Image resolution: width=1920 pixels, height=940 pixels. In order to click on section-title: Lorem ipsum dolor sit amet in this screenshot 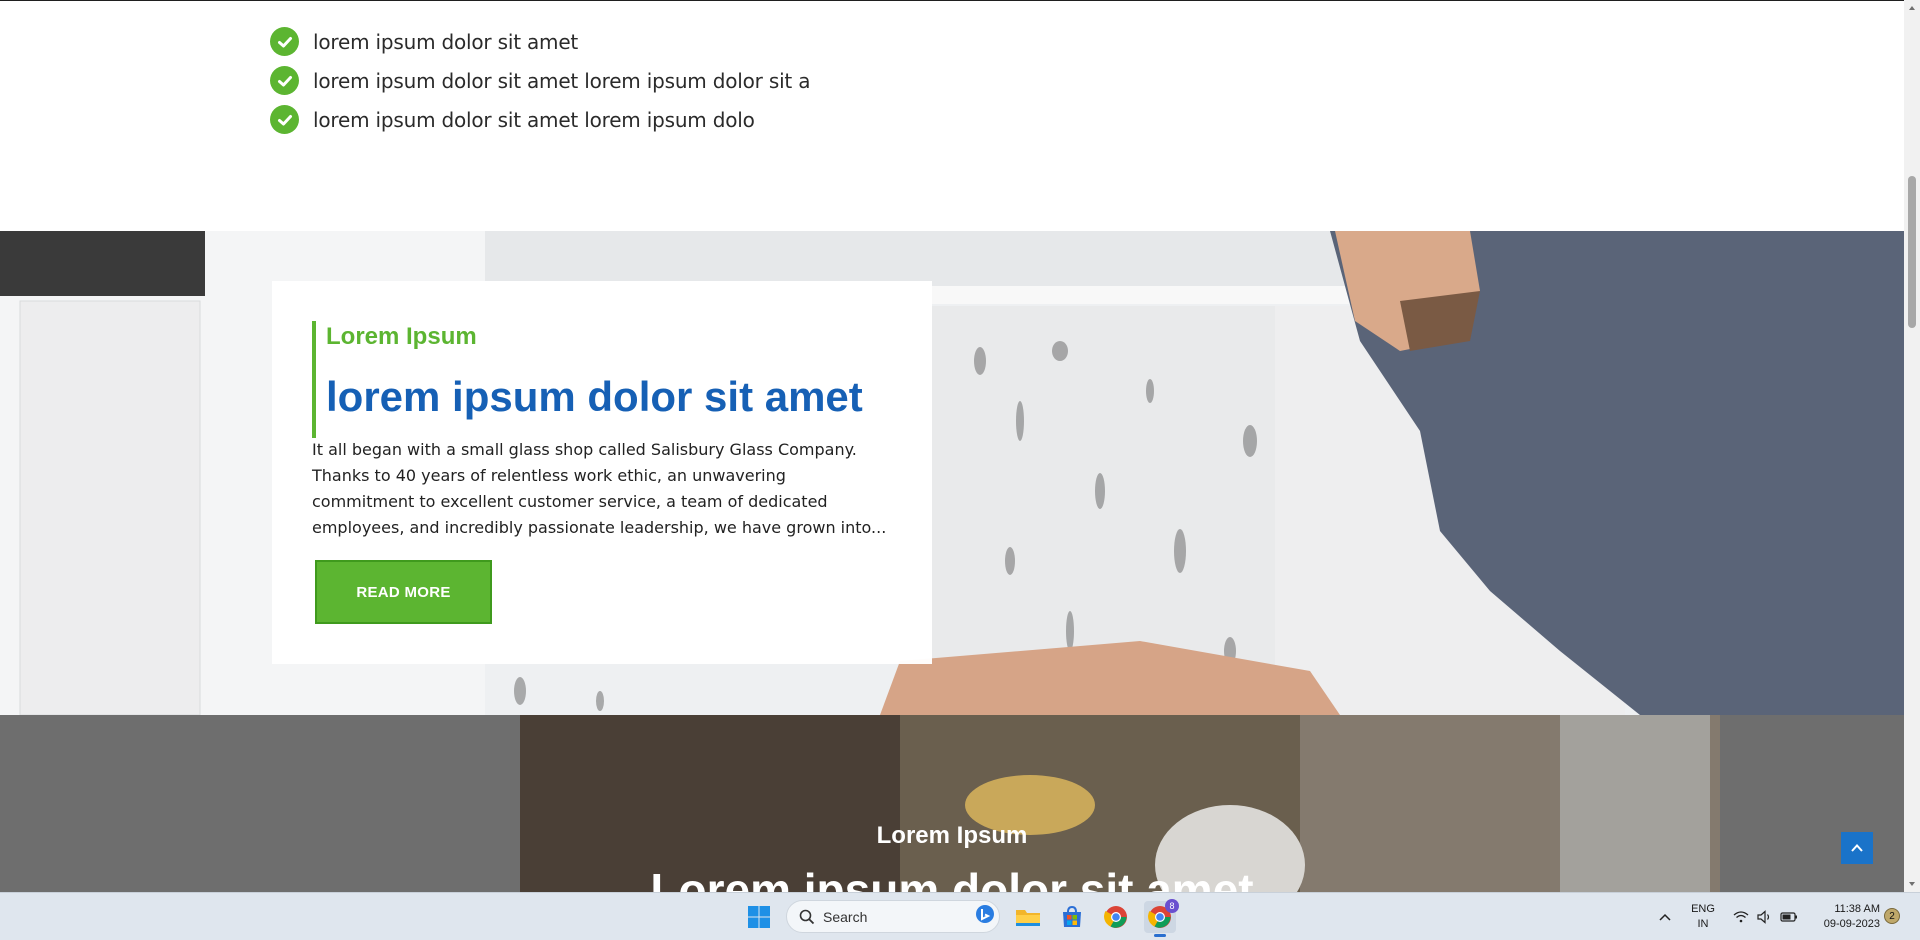, I will do `click(952, 878)`.